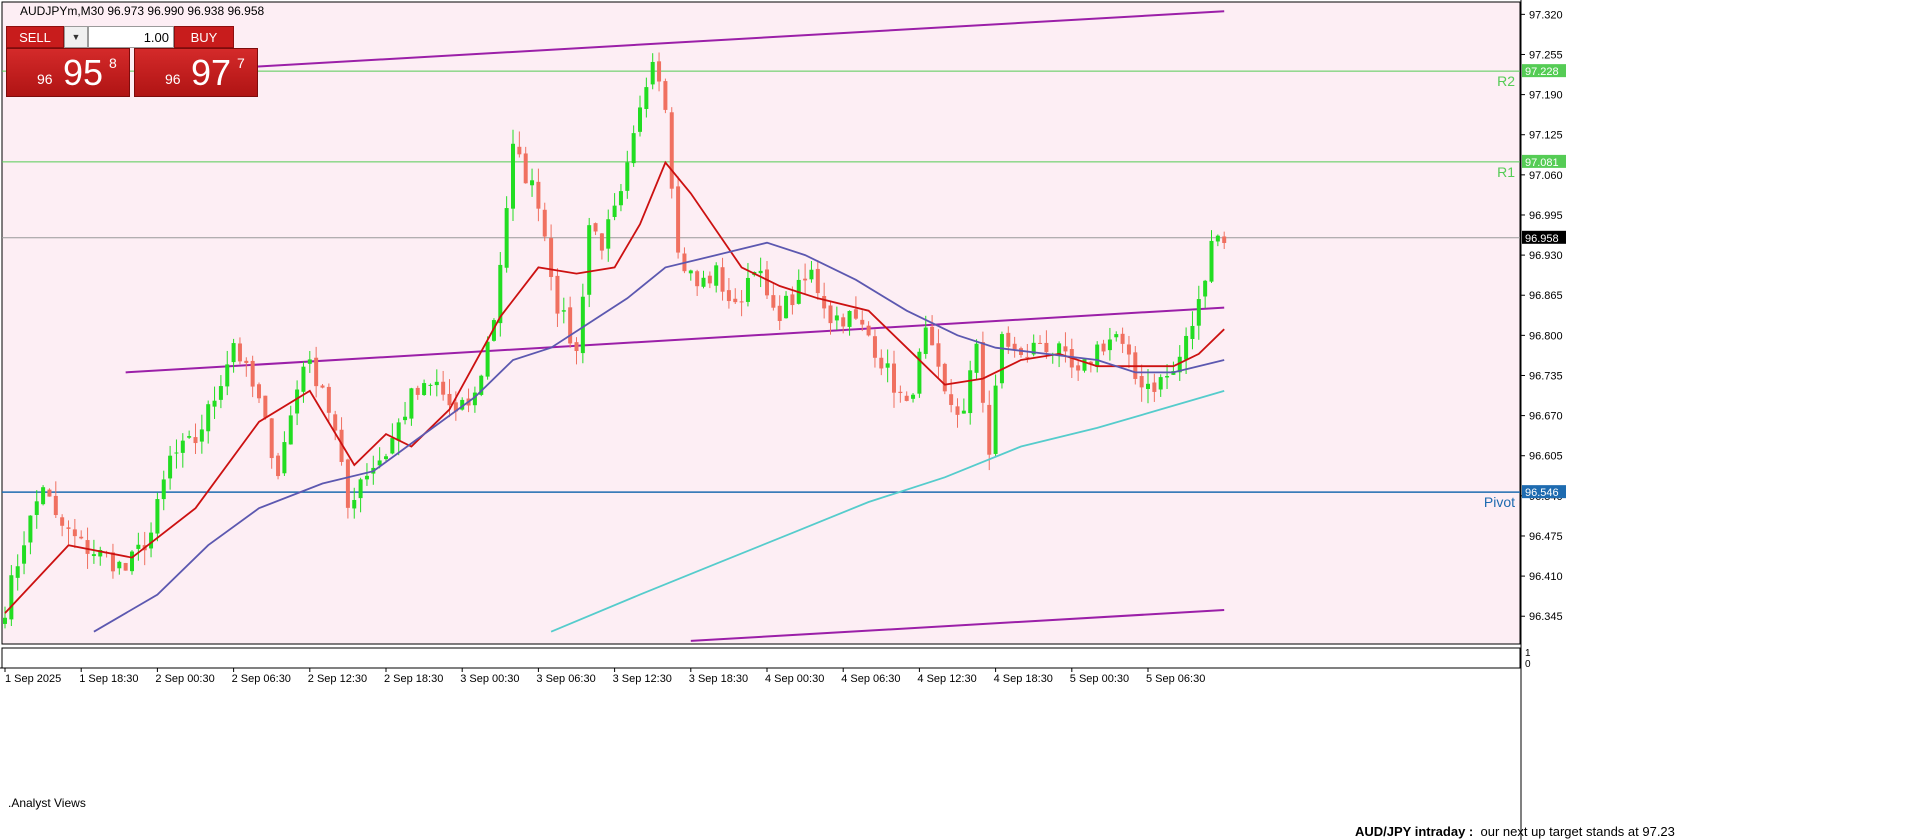 The height and width of the screenshot is (840, 1916). Describe the element at coordinates (1542, 72) in the screenshot. I see `r2-price-tag-text: 97.228` at that location.